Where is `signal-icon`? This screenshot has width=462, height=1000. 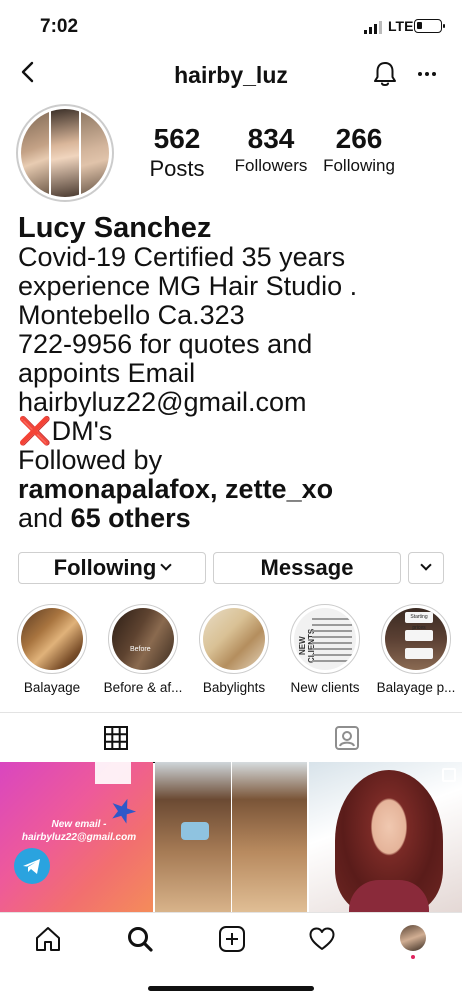 signal-icon is located at coordinates (373, 27).